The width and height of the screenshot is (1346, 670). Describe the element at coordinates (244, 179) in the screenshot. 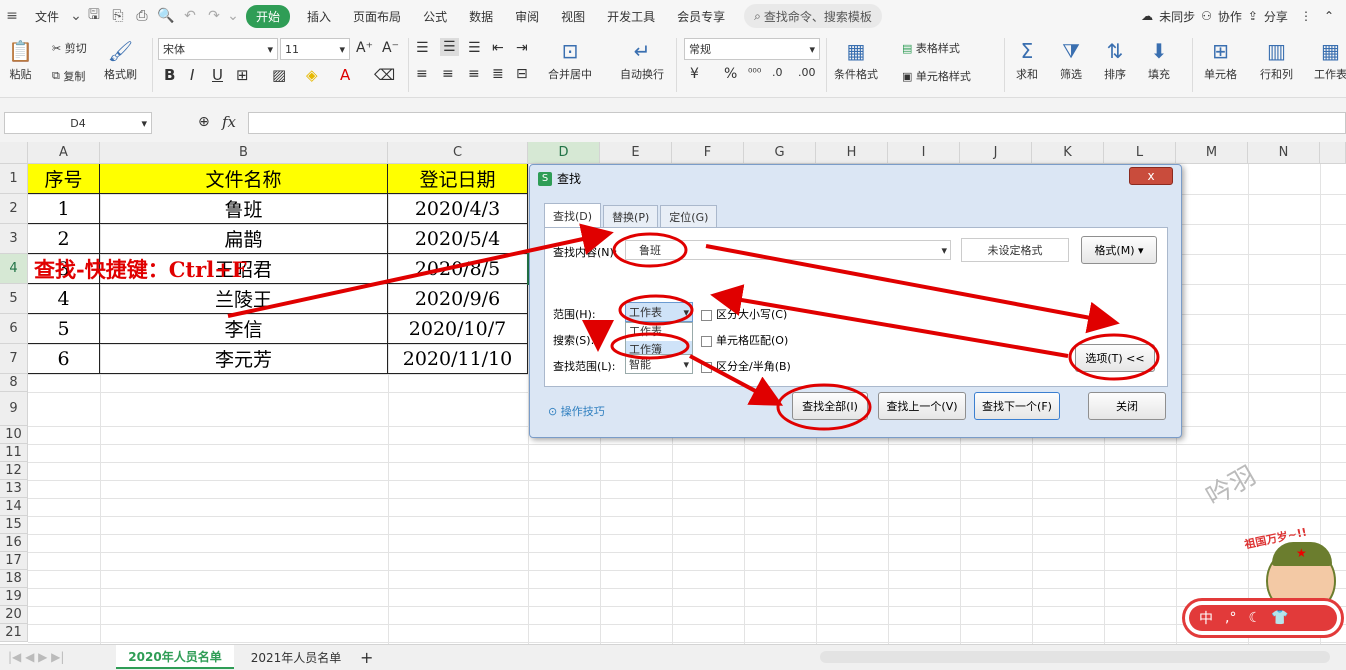

I see `header-cell-filename: 文件名称` at that location.